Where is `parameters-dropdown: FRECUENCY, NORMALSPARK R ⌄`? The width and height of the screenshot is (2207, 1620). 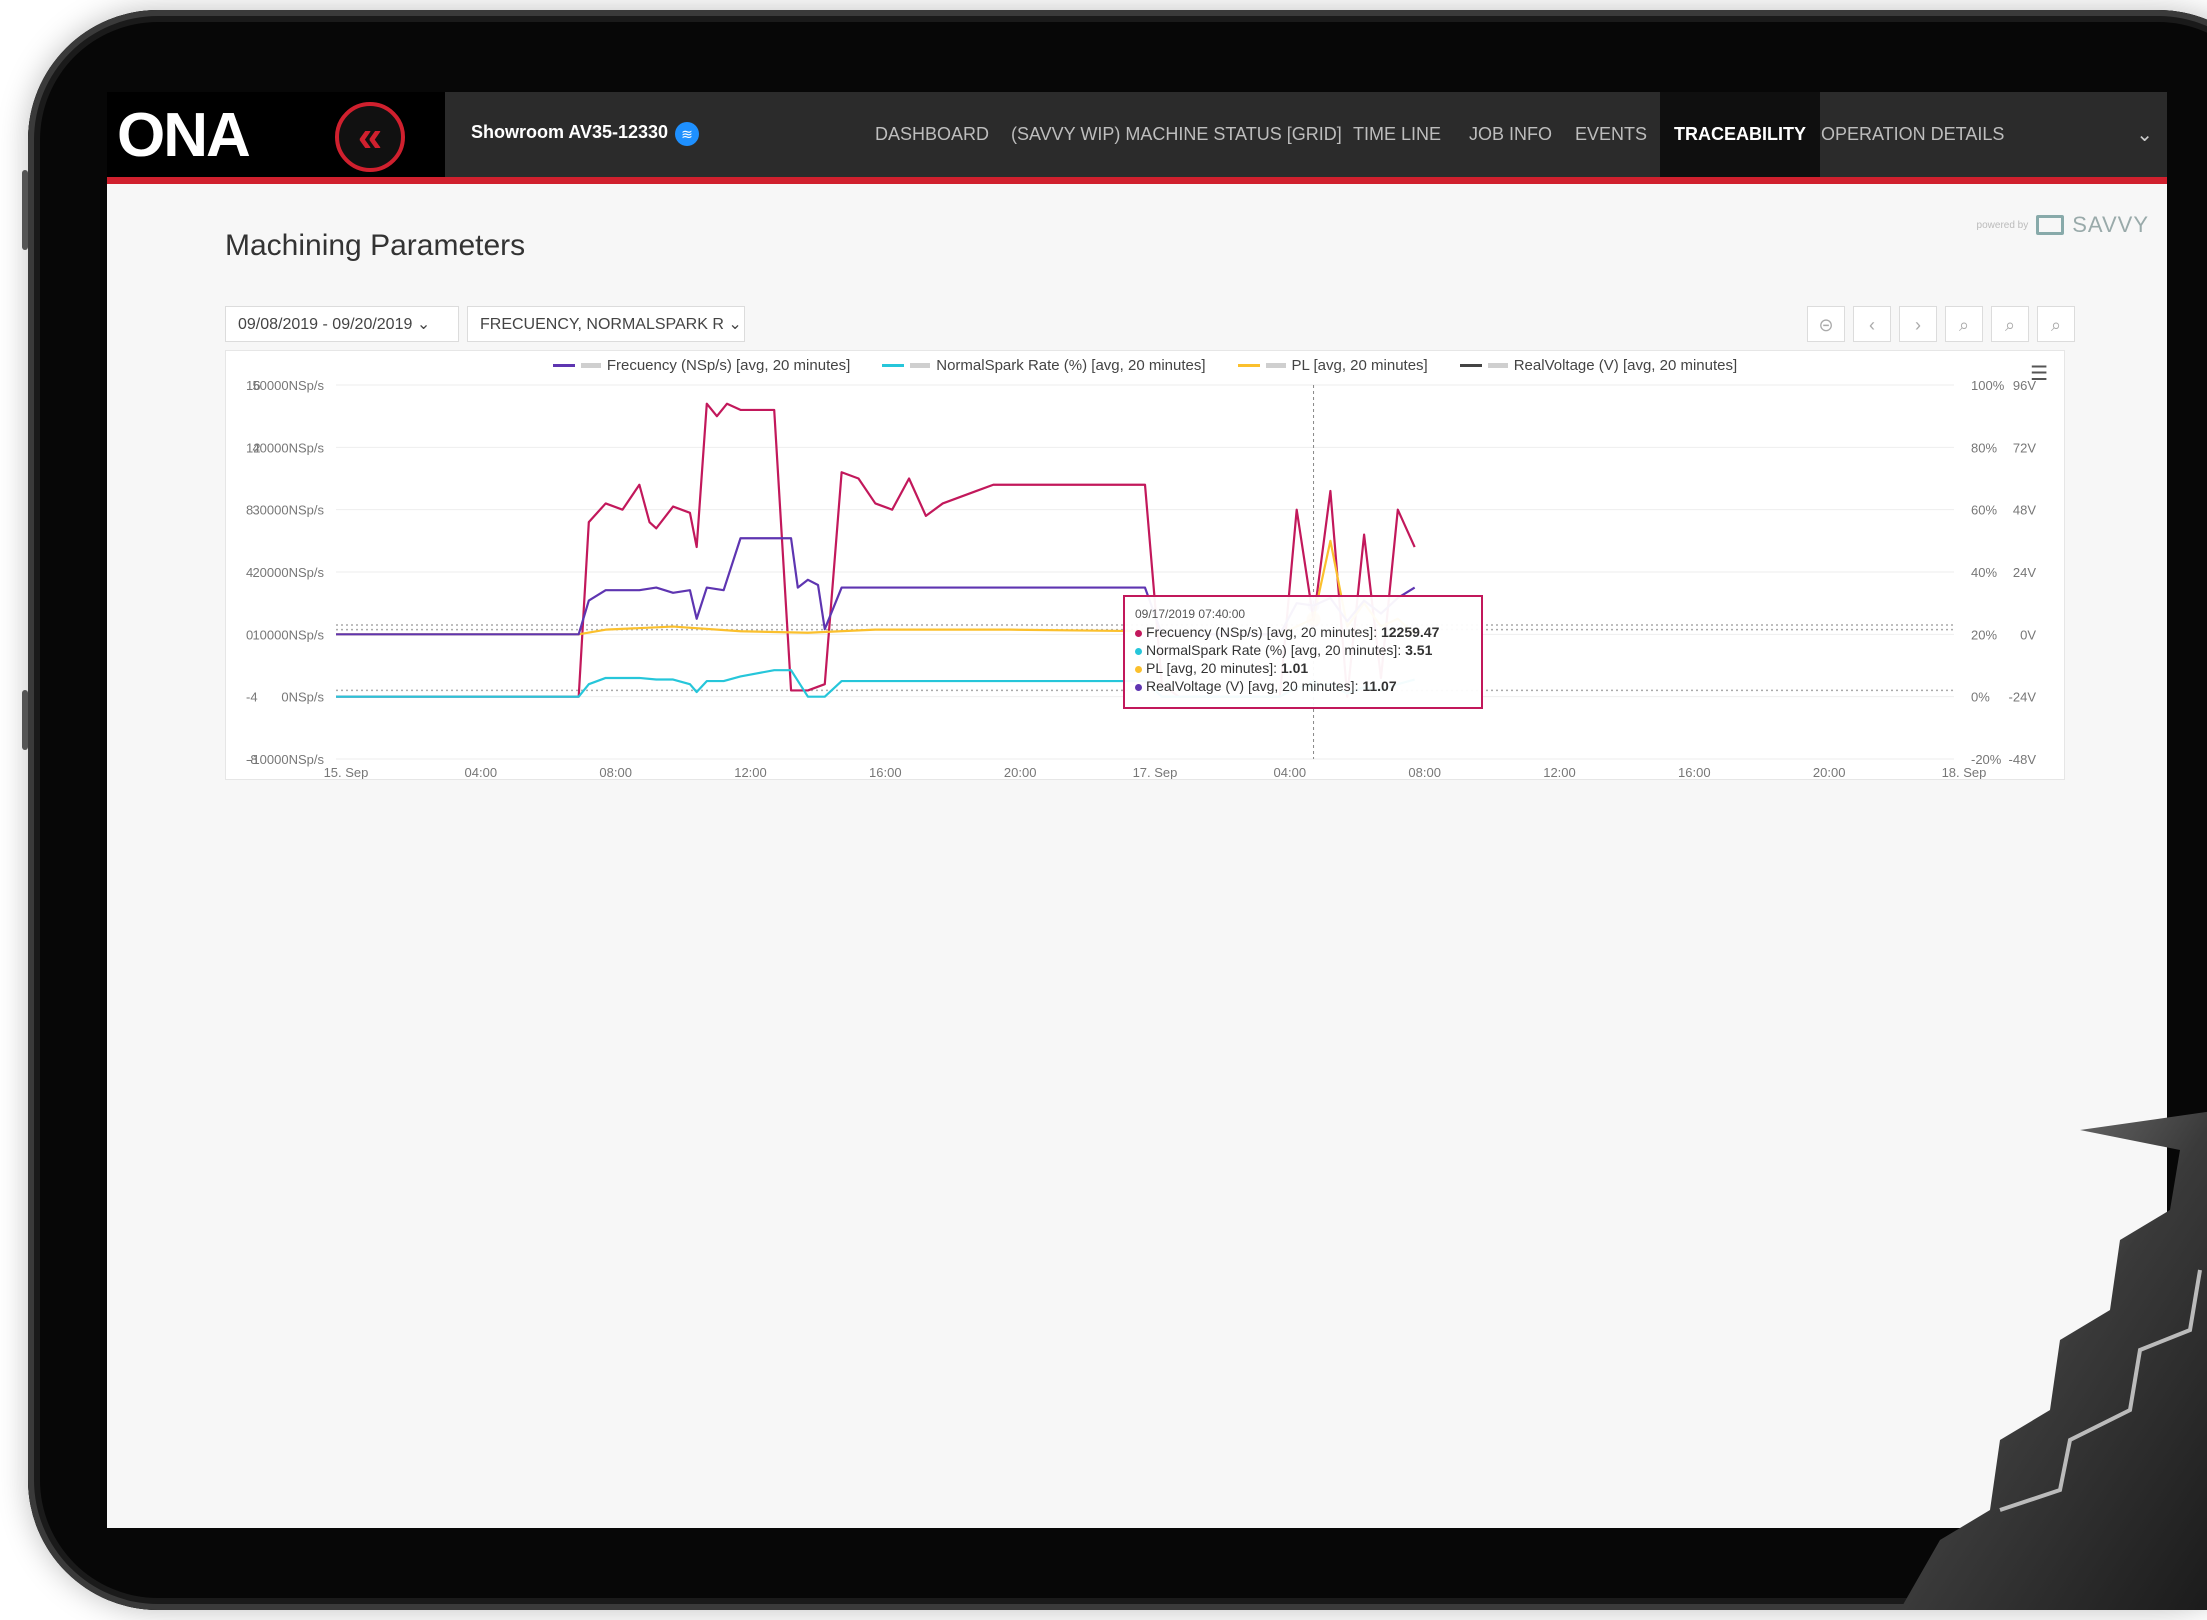
parameters-dropdown: FRECUENCY, NORMALSPARK R ⌄ is located at coordinates (606, 324).